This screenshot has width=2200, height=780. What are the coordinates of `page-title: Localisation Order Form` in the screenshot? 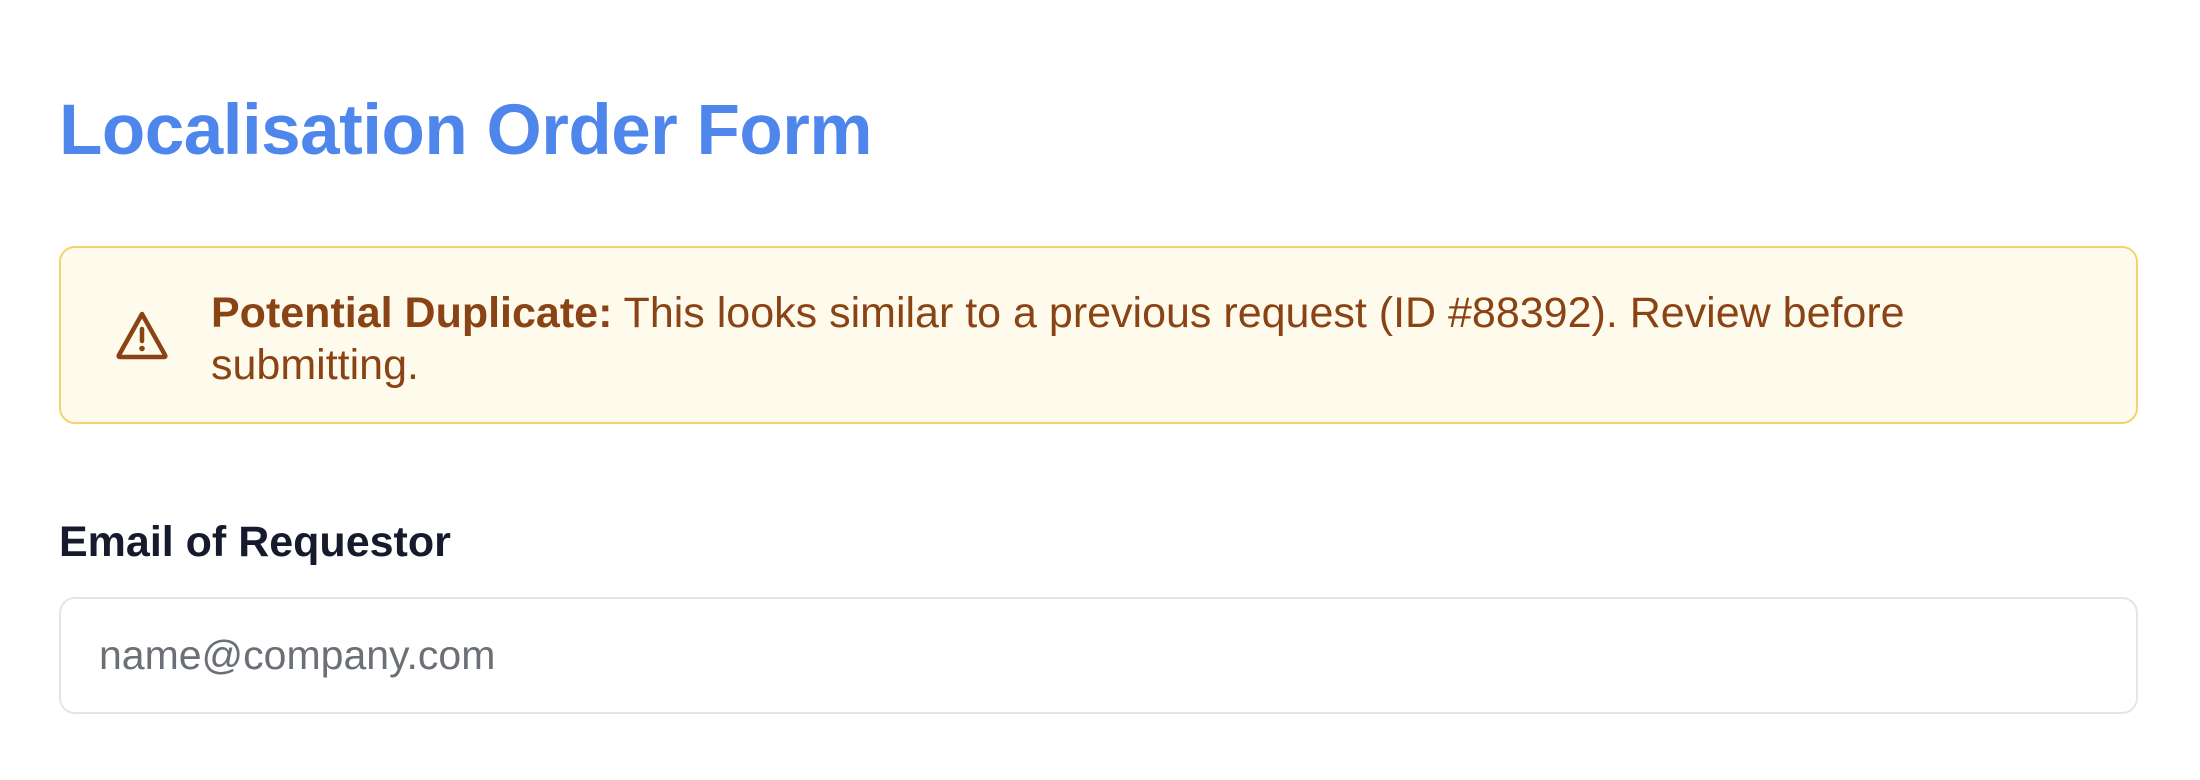 It's located at (466, 130).